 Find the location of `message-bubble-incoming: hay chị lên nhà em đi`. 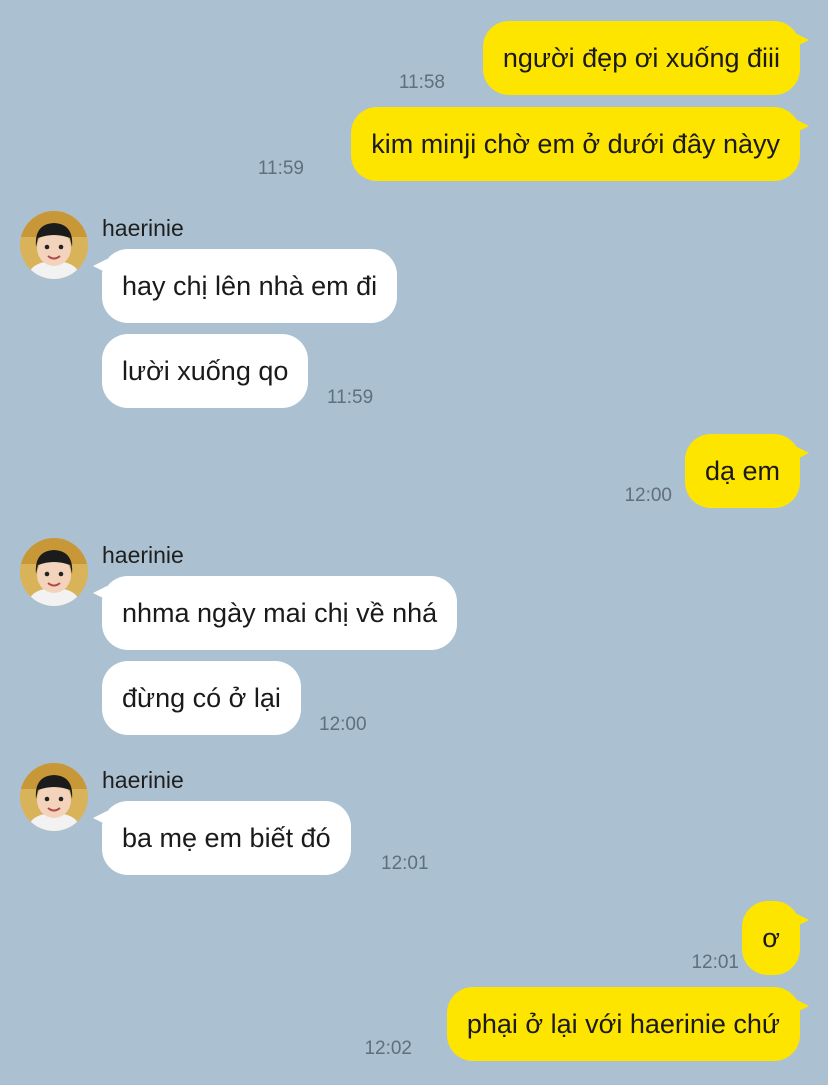

message-bubble-incoming: hay chị lên nhà em đi is located at coordinates (245, 286).